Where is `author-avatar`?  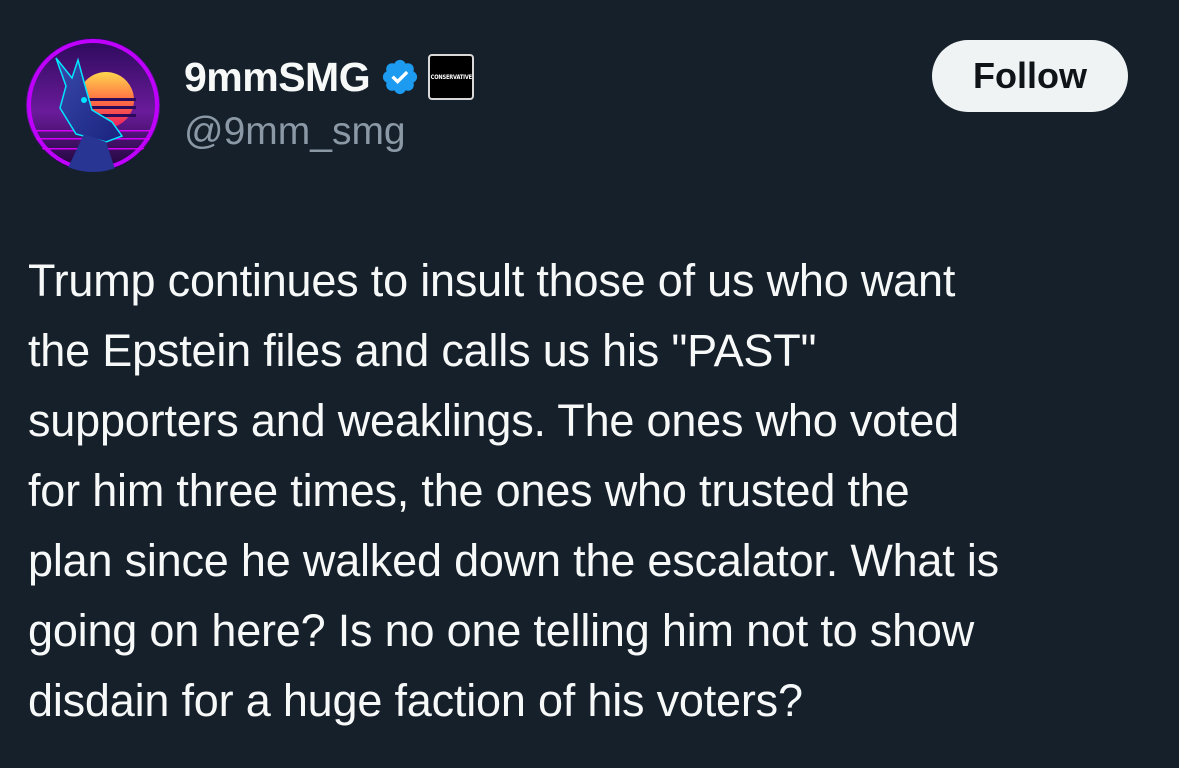 author-avatar is located at coordinates (93, 105).